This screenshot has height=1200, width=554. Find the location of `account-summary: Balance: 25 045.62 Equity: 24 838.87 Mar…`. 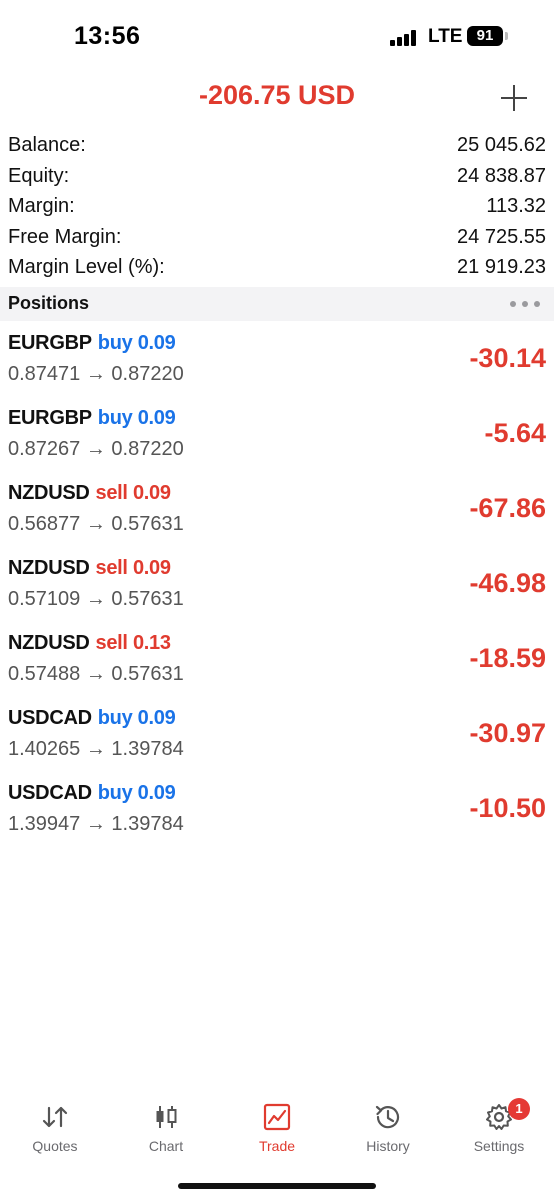

account-summary: Balance: 25 045.62 Equity: 24 838.87 Mar… is located at coordinates (277, 207).